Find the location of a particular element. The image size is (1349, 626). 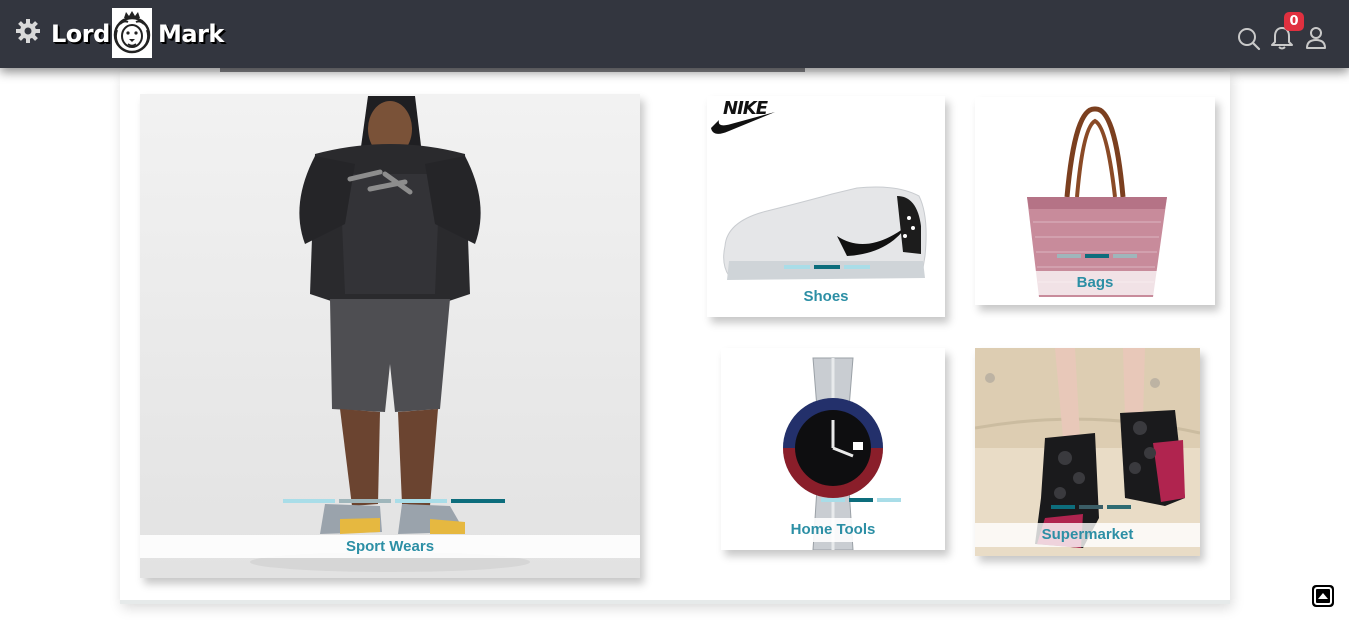

category-card-shoes: NIKE Shoes is located at coordinates (826, 206).